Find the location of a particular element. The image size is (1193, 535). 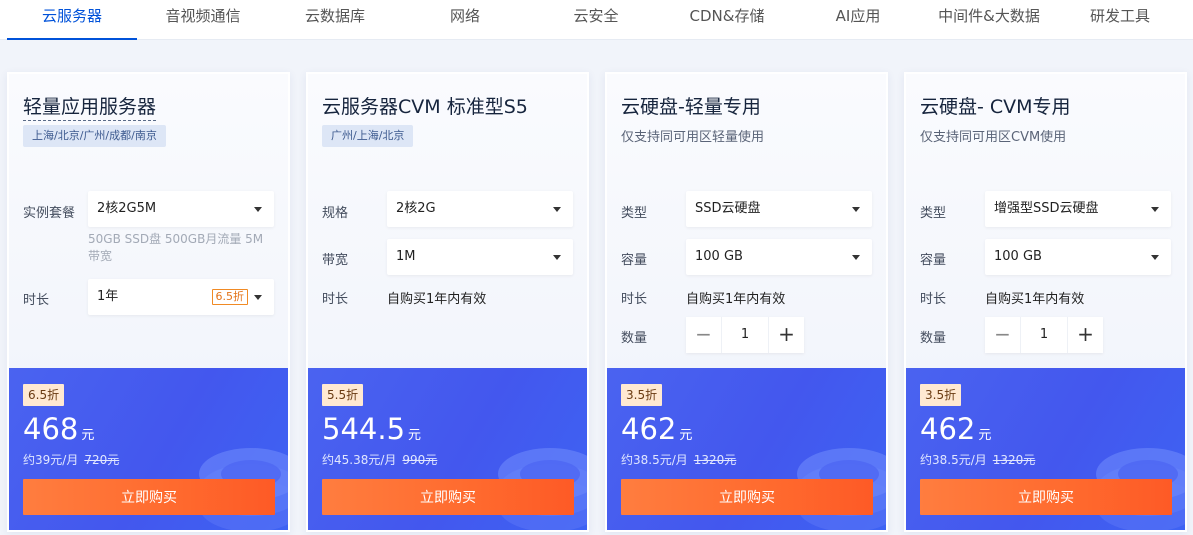

tab-middleware-bigdata: 中间件&大数据 is located at coordinates (989, 20).